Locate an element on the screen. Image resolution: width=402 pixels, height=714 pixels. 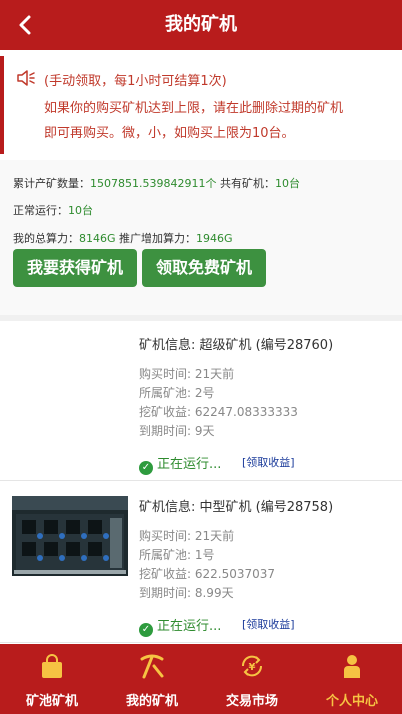
notice-line-3: 即可再购买。微，小，如购买上限为10台。 is located at coordinates (169, 133).